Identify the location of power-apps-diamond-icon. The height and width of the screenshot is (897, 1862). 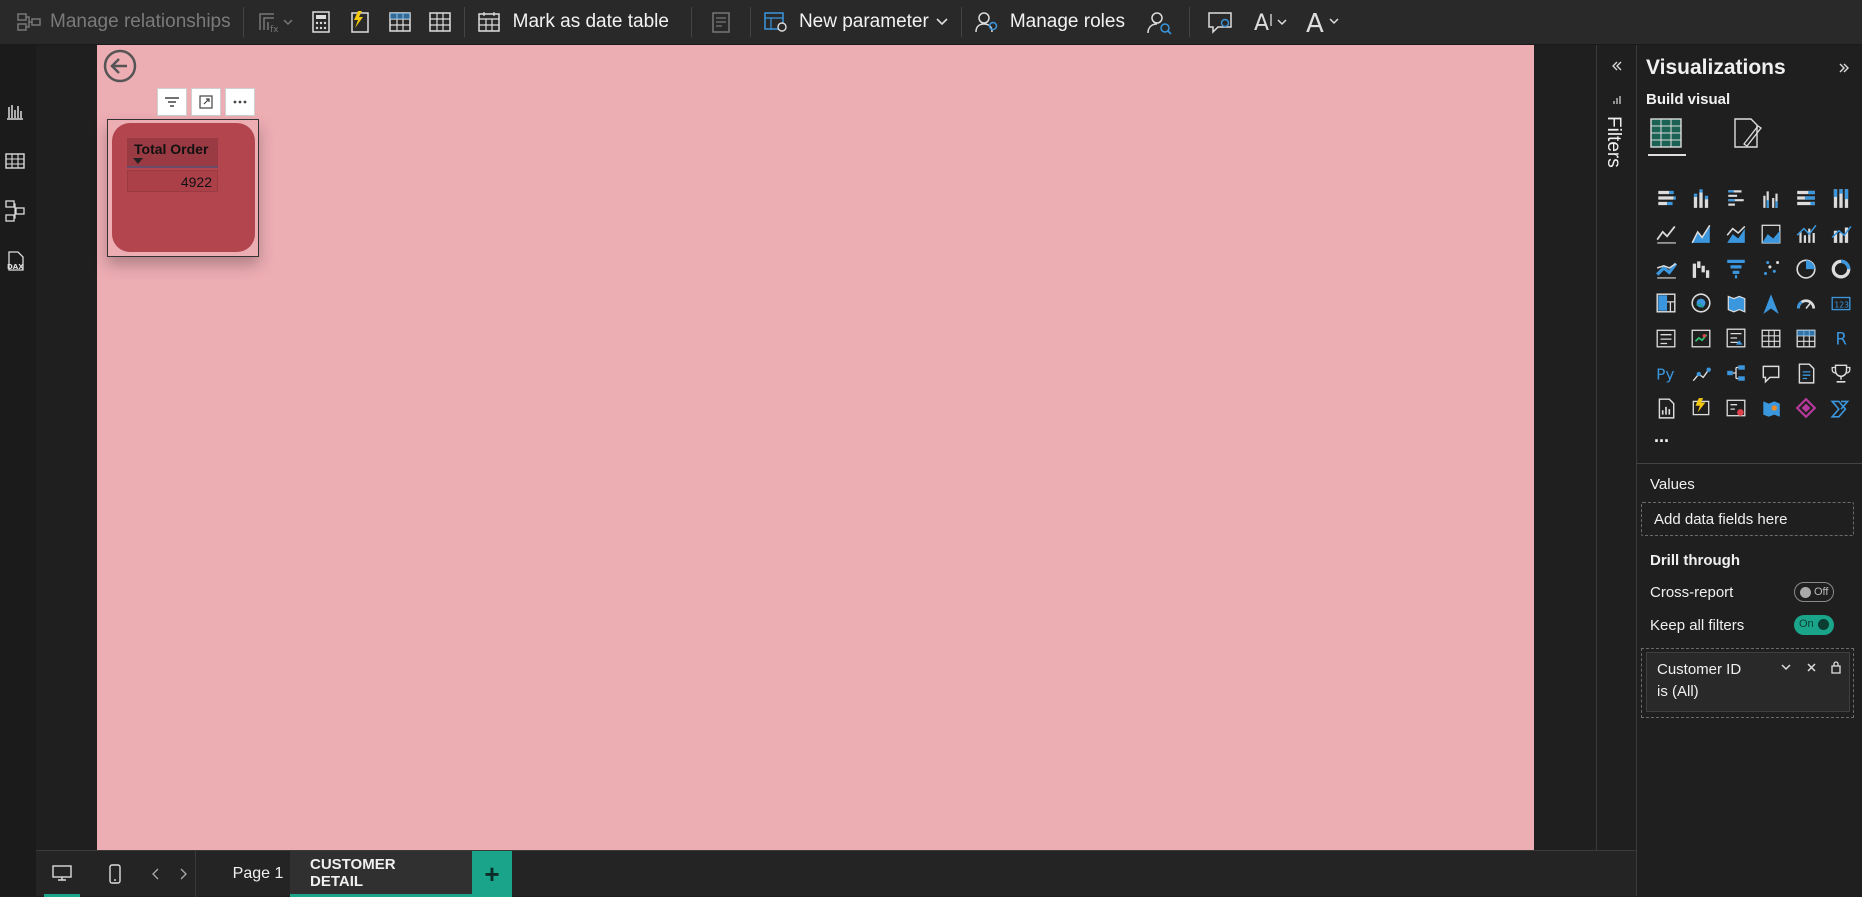
(1805, 407).